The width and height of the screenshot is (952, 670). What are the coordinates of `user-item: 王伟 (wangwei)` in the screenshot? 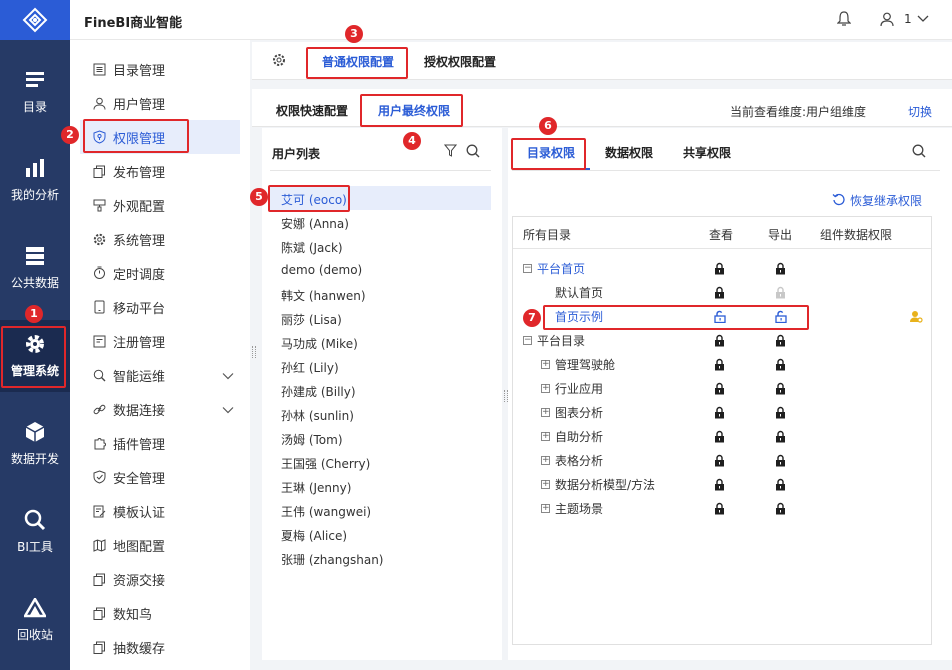 It's located at (326, 511).